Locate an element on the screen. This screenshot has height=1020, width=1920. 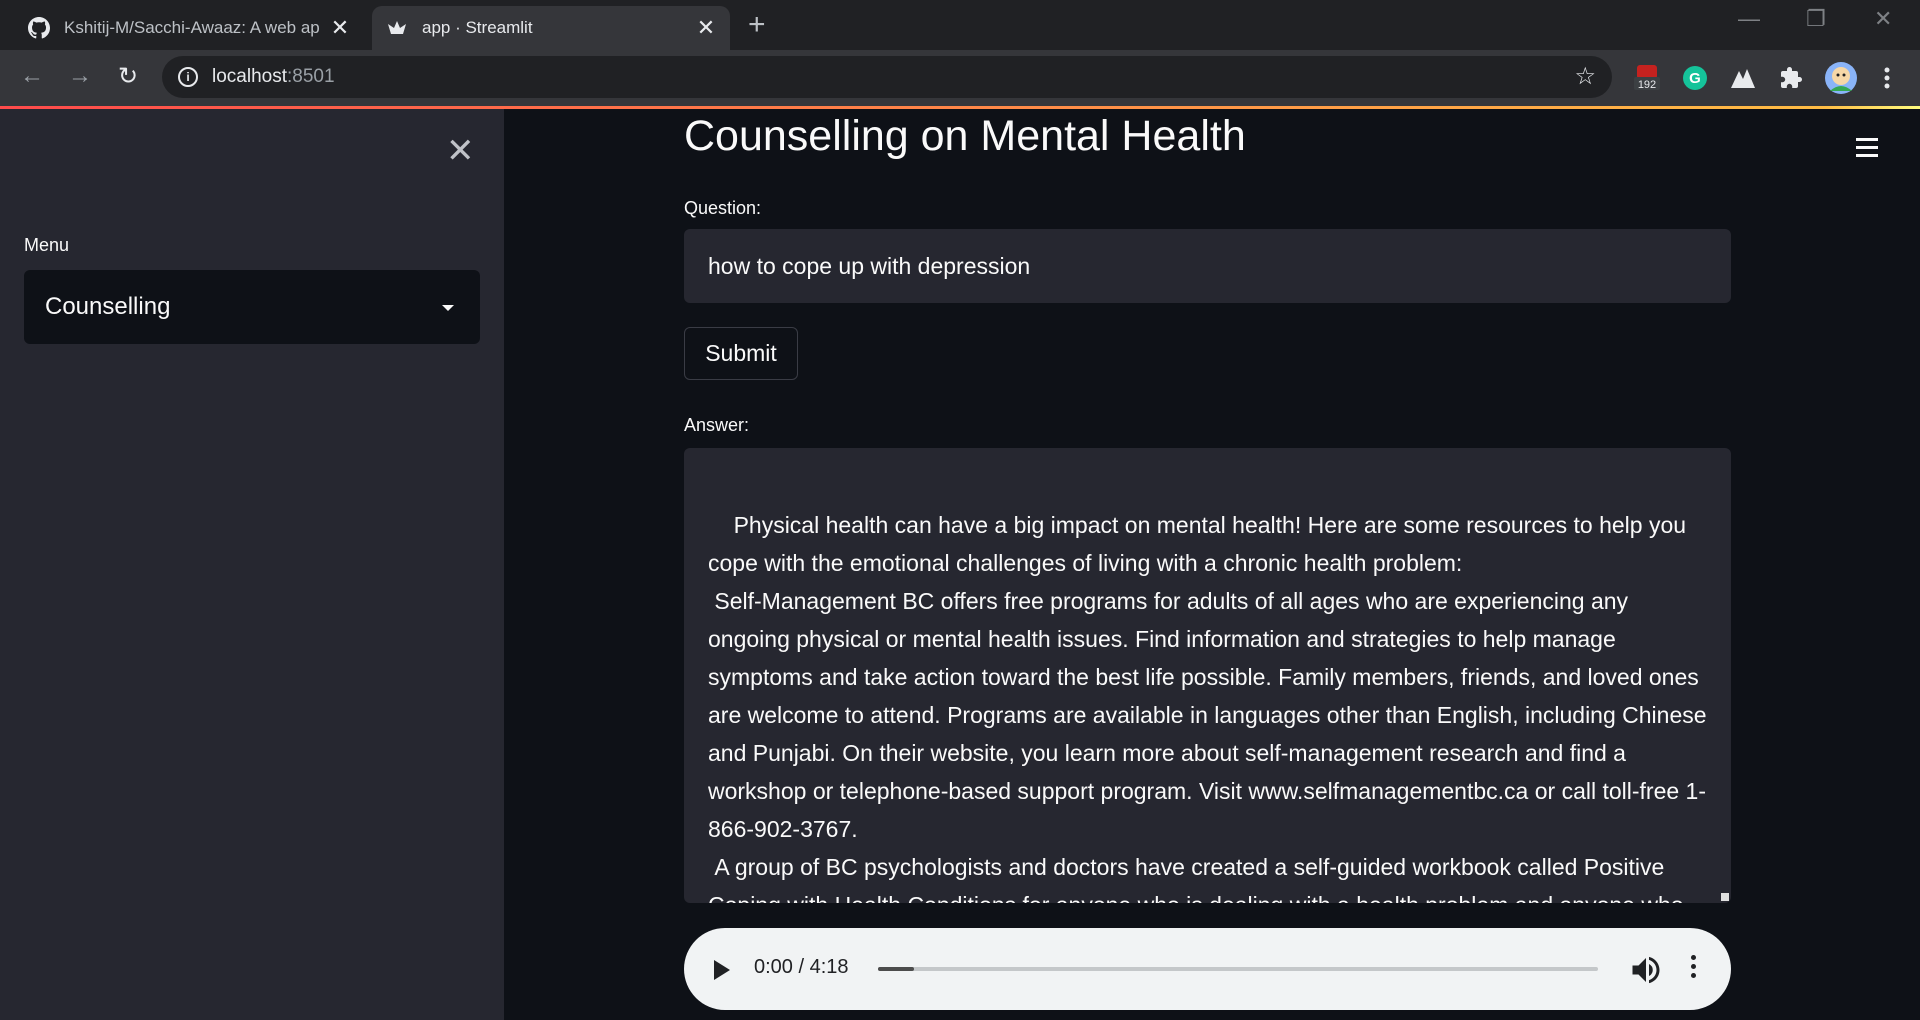
audio-player: 0:00 / 4:18 is located at coordinates (1207, 969).